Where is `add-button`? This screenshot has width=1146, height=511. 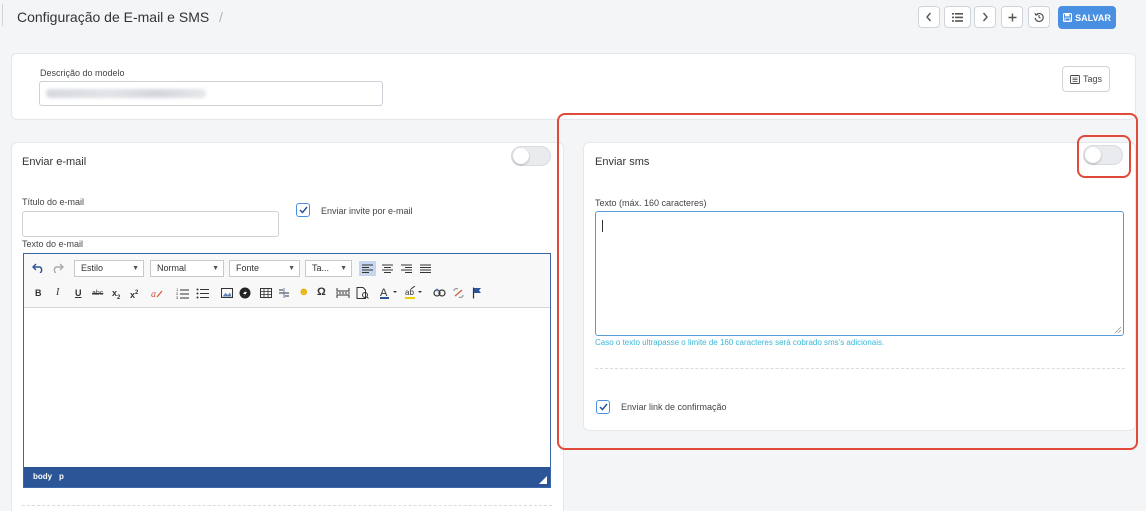
add-button is located at coordinates (1012, 17).